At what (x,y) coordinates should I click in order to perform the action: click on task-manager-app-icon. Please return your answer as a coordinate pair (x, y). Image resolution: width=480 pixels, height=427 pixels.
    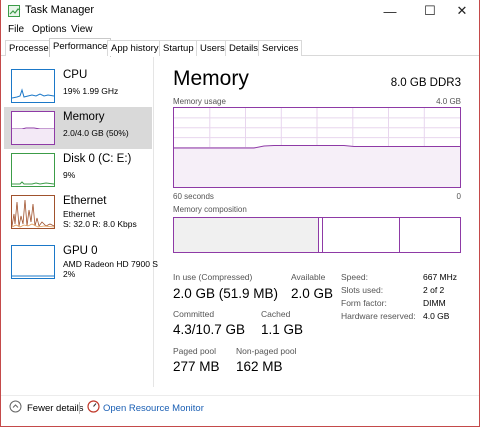
    Looking at the image, I should click on (14, 11).